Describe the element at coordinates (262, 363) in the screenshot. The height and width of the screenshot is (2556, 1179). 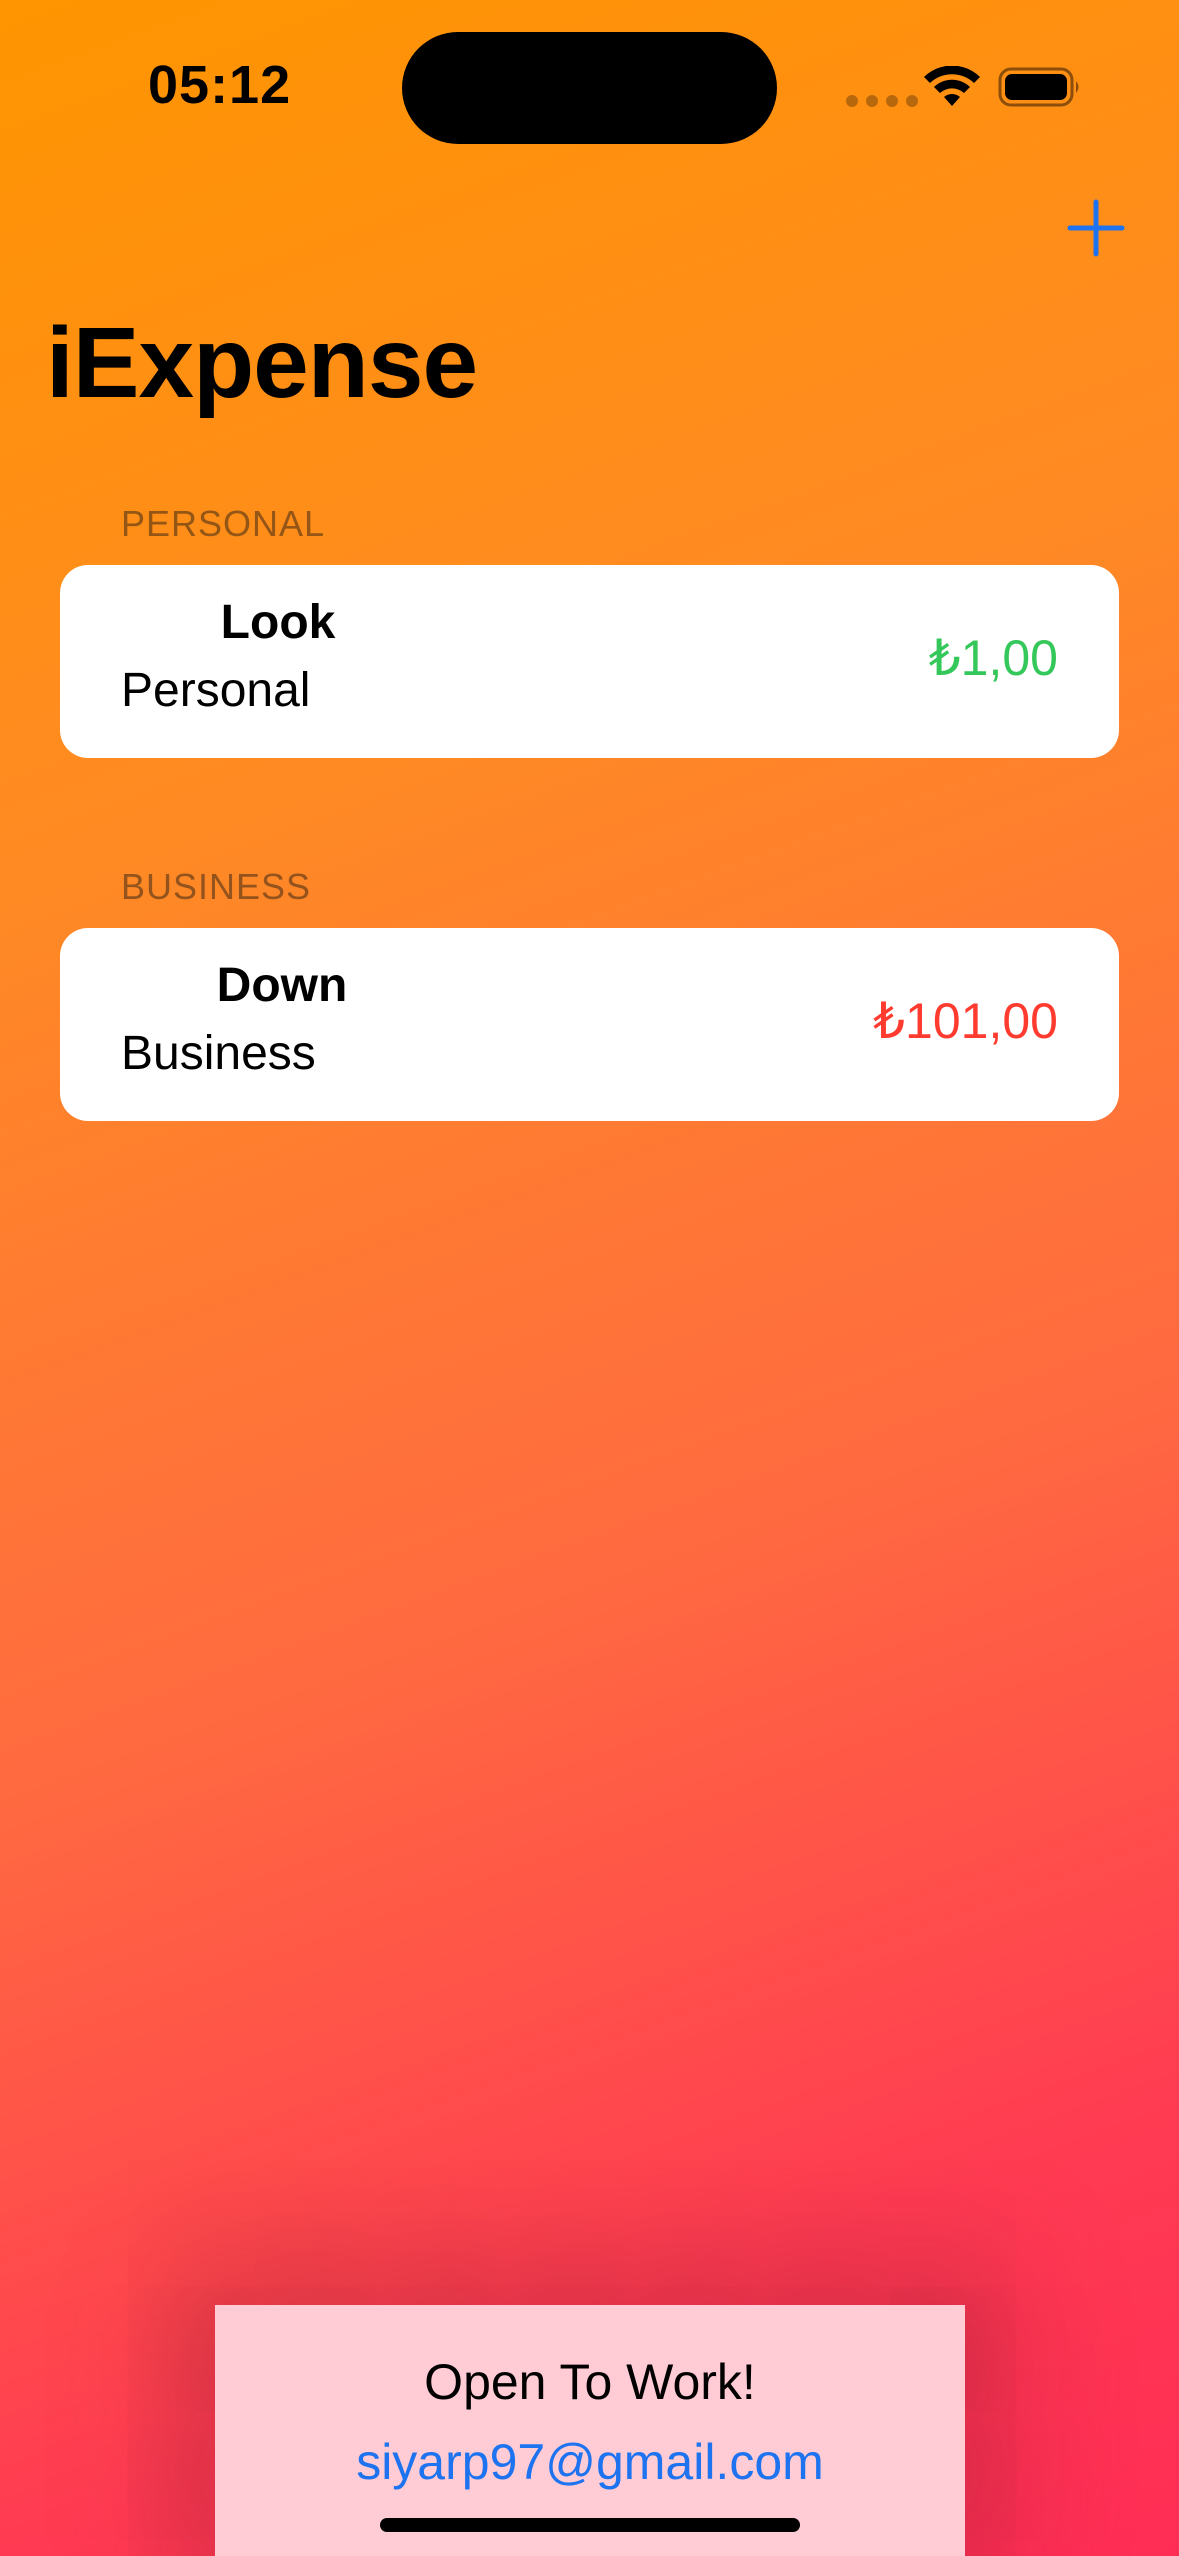
I see `page-title: iExpense` at that location.